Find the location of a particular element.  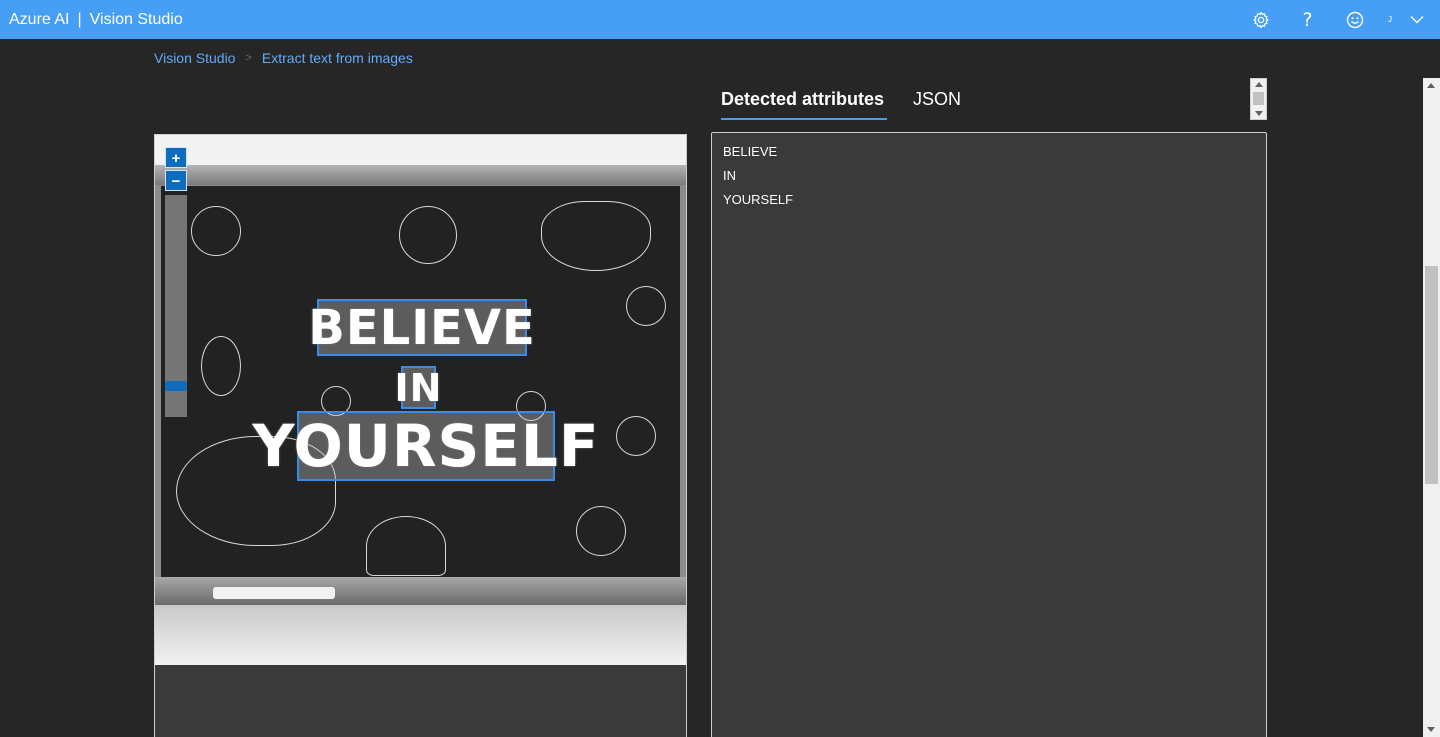

help-icon: ? is located at coordinates (1307, 19).